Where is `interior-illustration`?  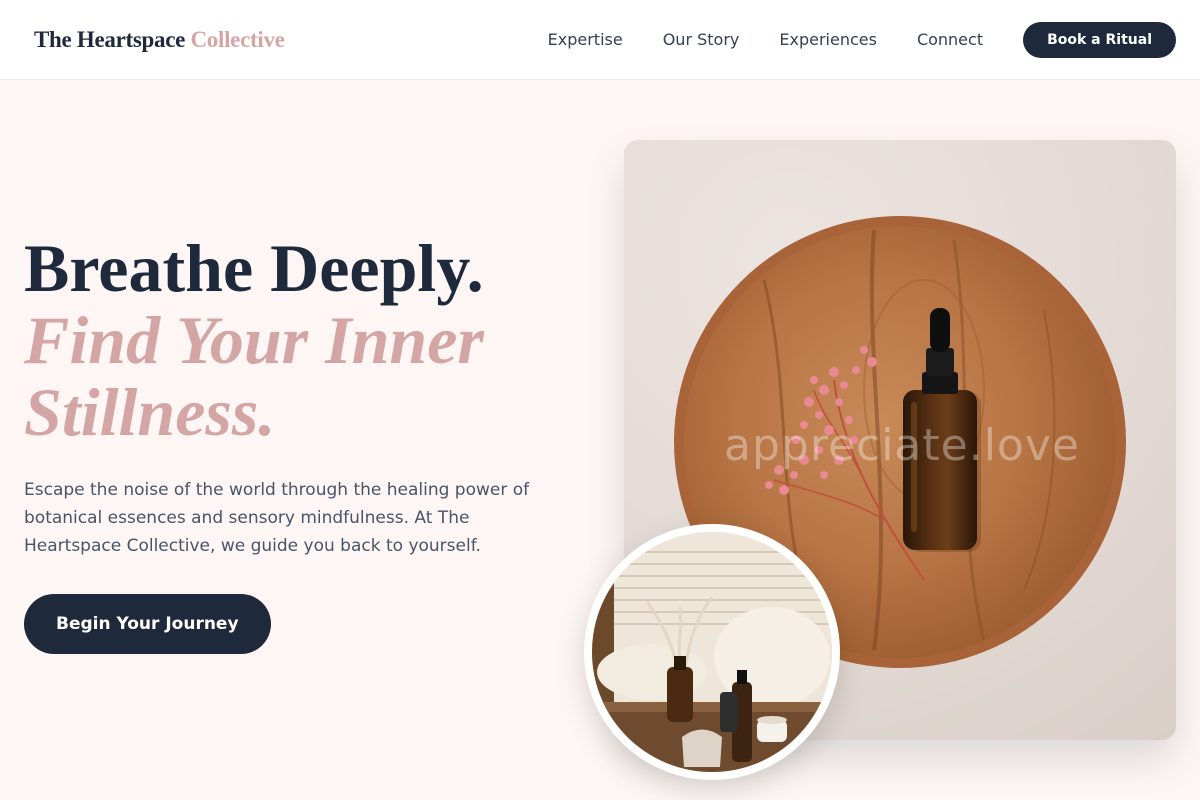 interior-illustration is located at coordinates (712, 652).